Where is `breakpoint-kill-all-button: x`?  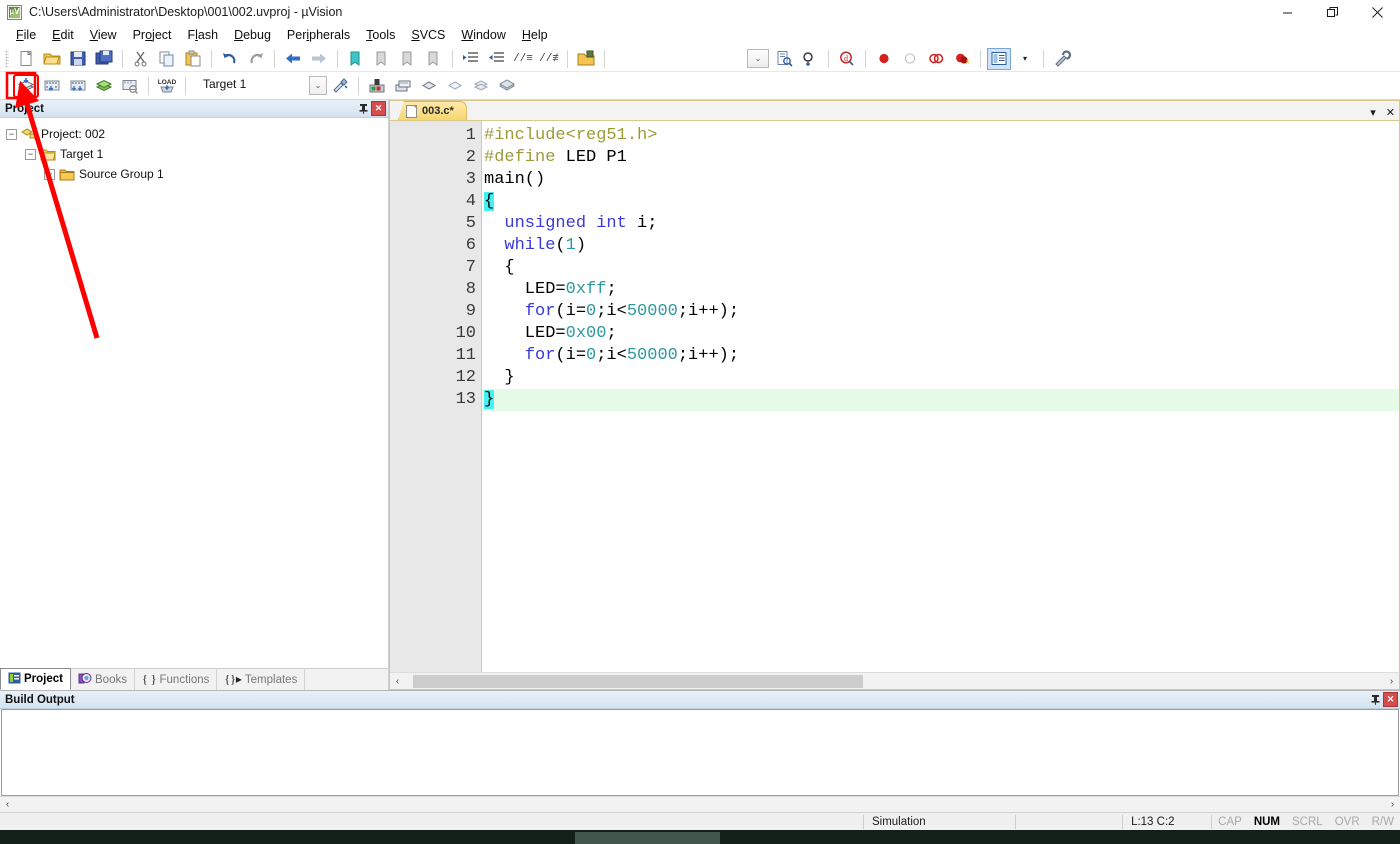
breakpoint-kill-all-button: x is located at coordinates (962, 59).